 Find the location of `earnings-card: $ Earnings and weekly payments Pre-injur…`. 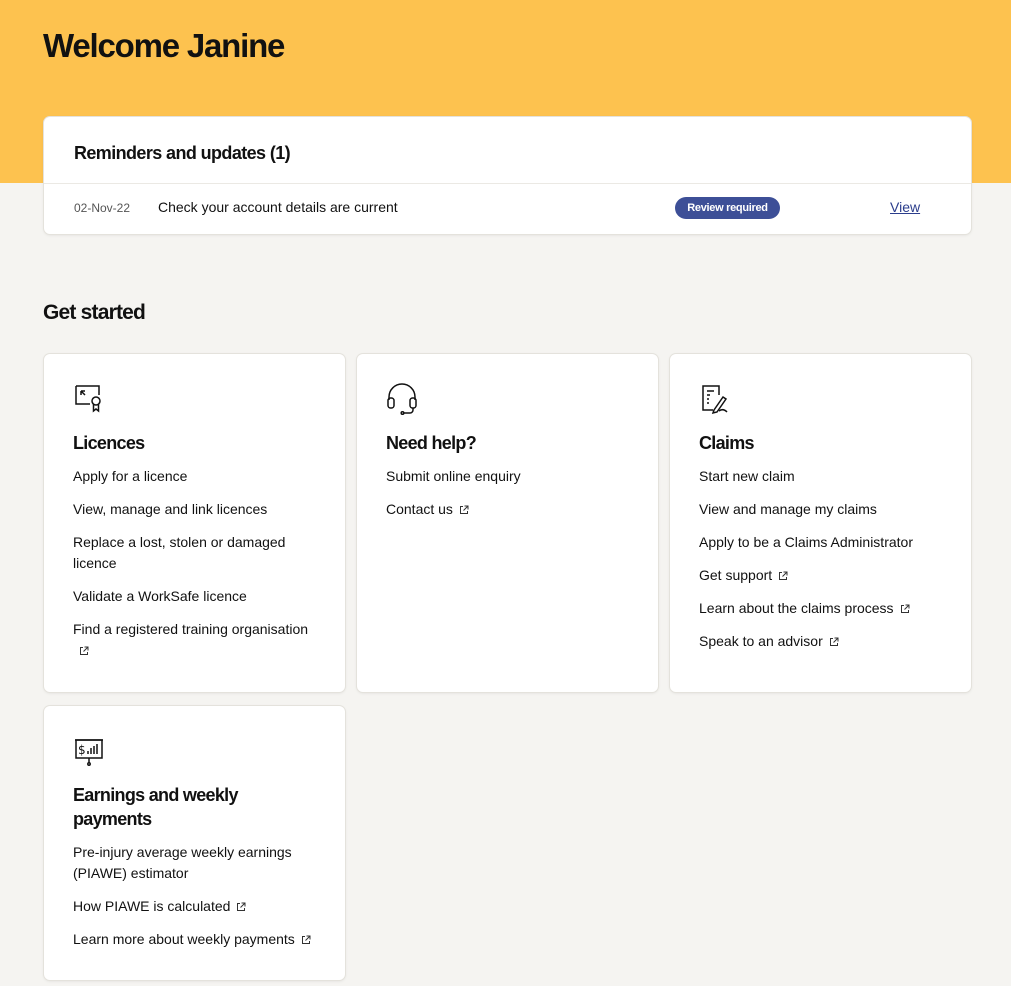

earnings-card: $ Earnings and weekly payments Pre-injur… is located at coordinates (194, 843).